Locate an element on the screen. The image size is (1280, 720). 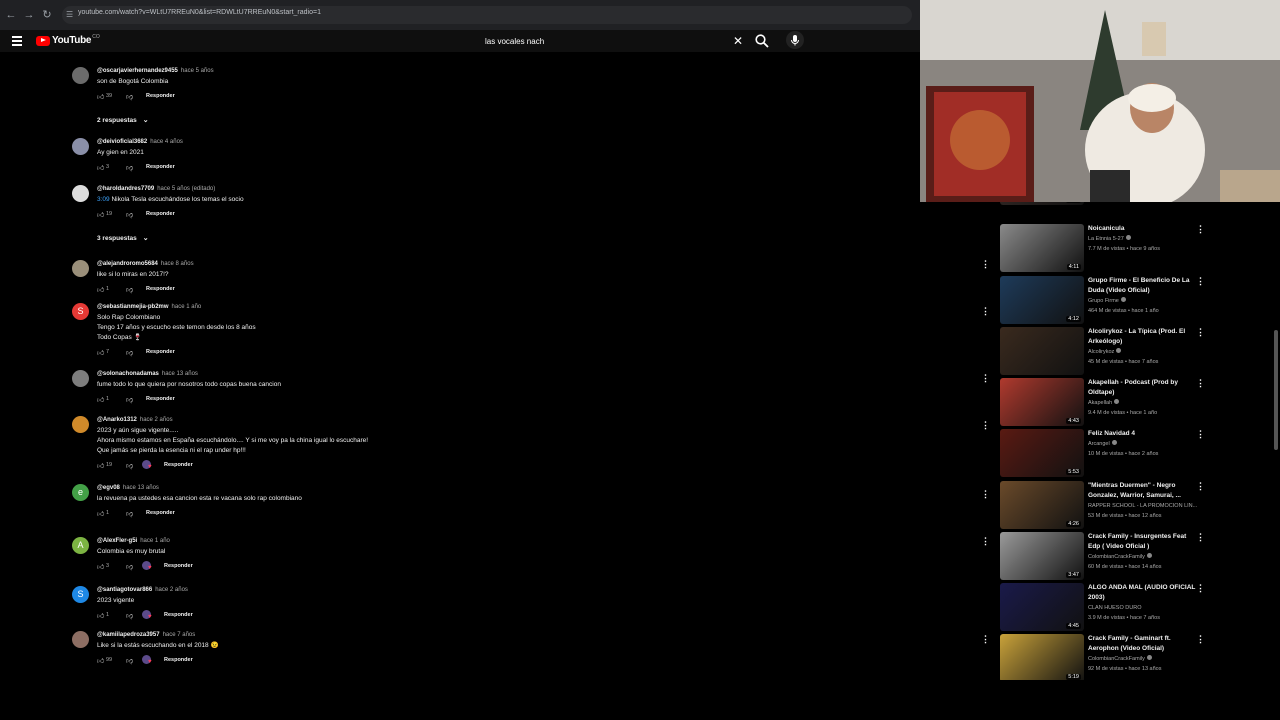
video-thumbnail: 4:59 is located at coordinates (1042, 203).